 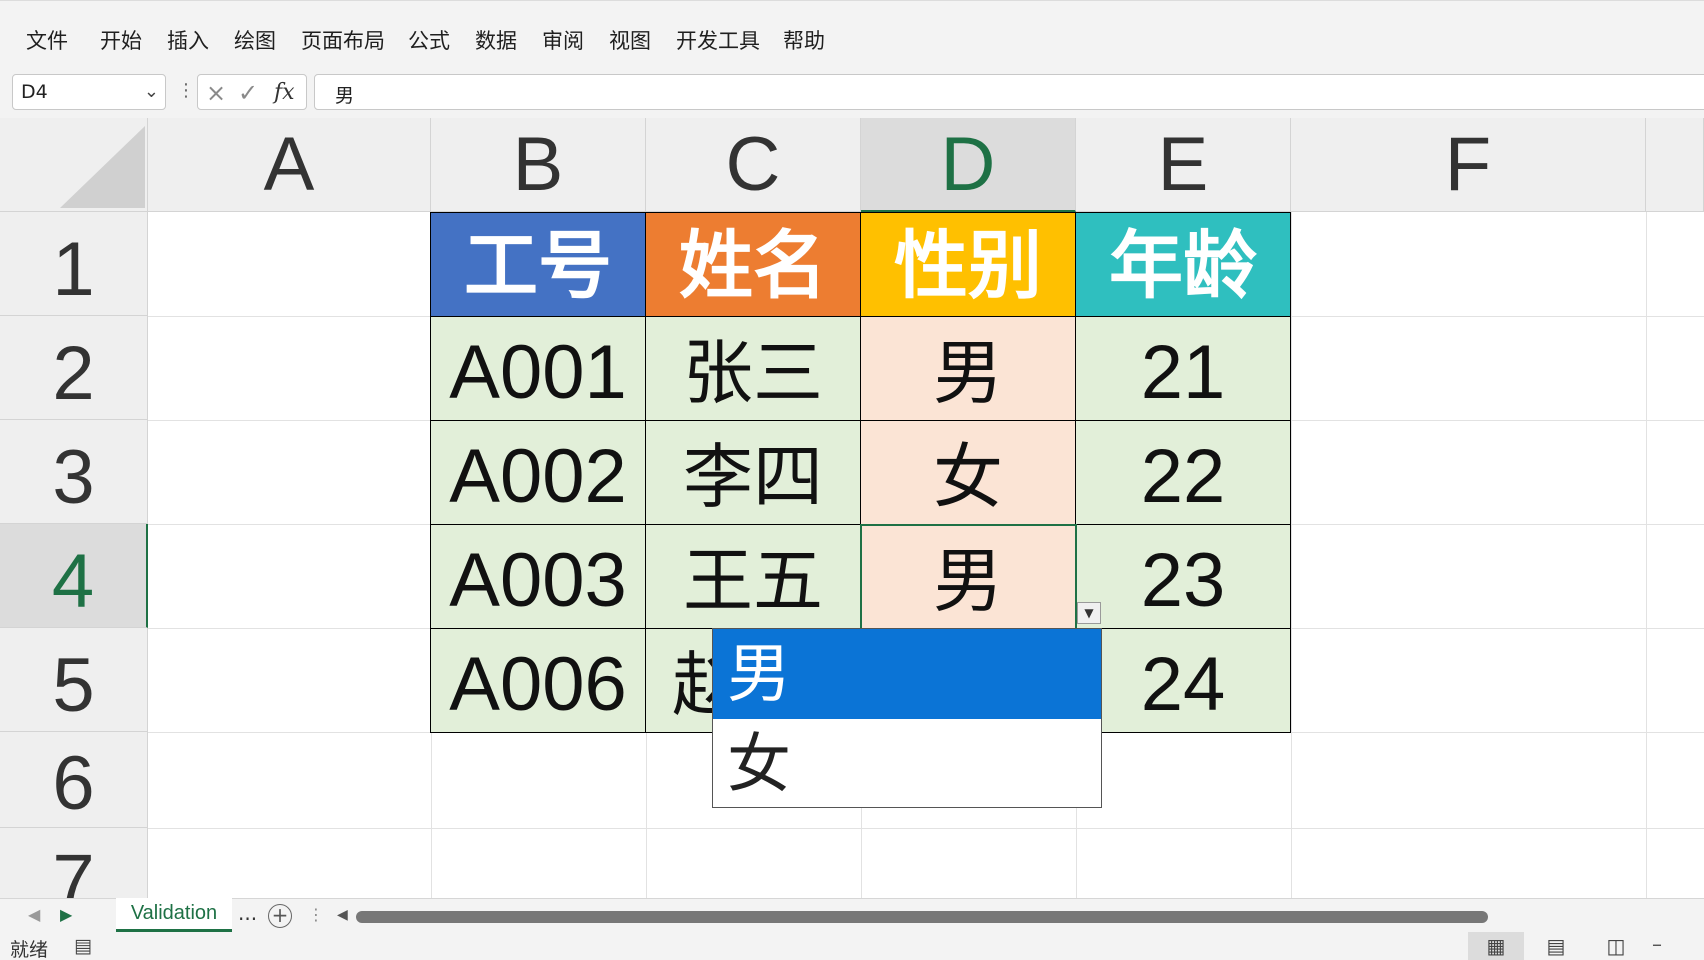 What do you see at coordinates (753, 165) in the screenshot?
I see `col-header-c: C` at bounding box center [753, 165].